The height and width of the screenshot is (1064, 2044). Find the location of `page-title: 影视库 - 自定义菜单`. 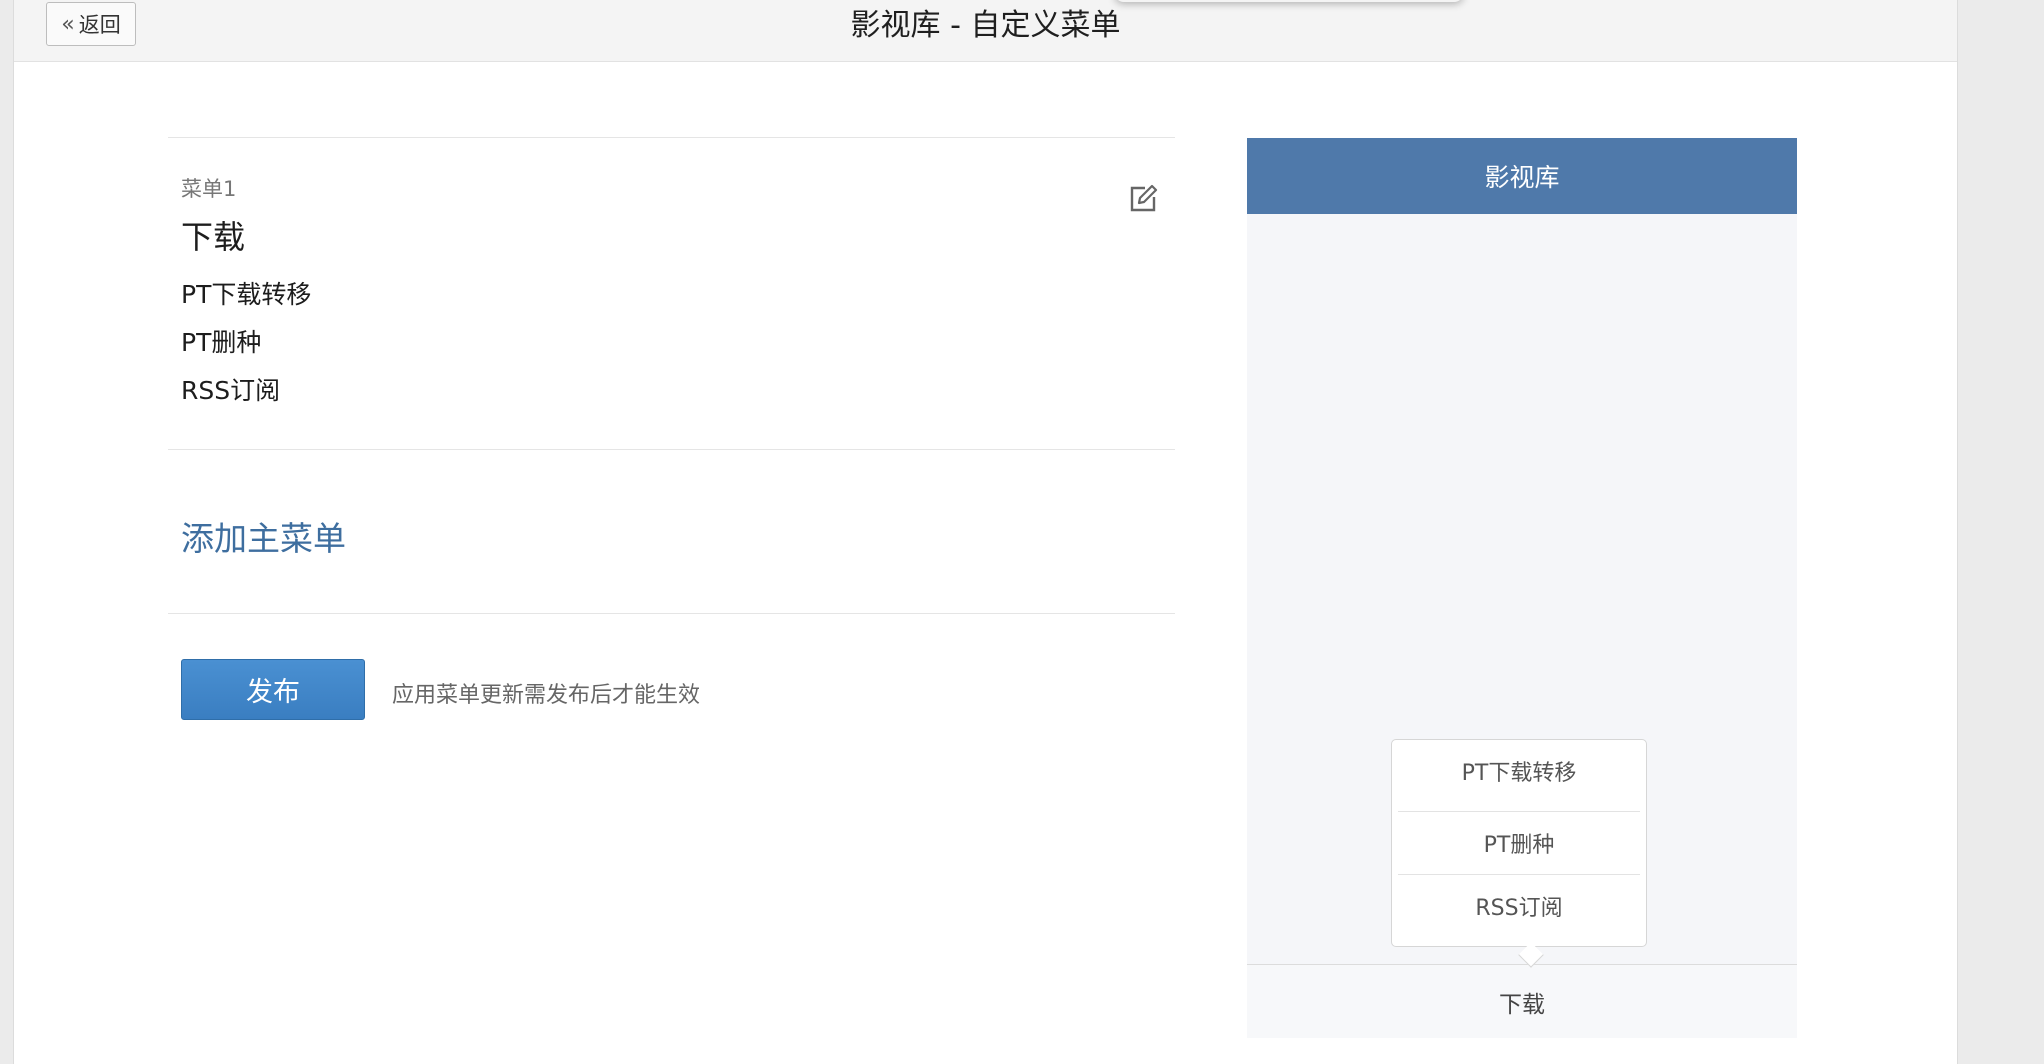

page-title: 影视库 - 自定义菜单 is located at coordinates (985, 25).